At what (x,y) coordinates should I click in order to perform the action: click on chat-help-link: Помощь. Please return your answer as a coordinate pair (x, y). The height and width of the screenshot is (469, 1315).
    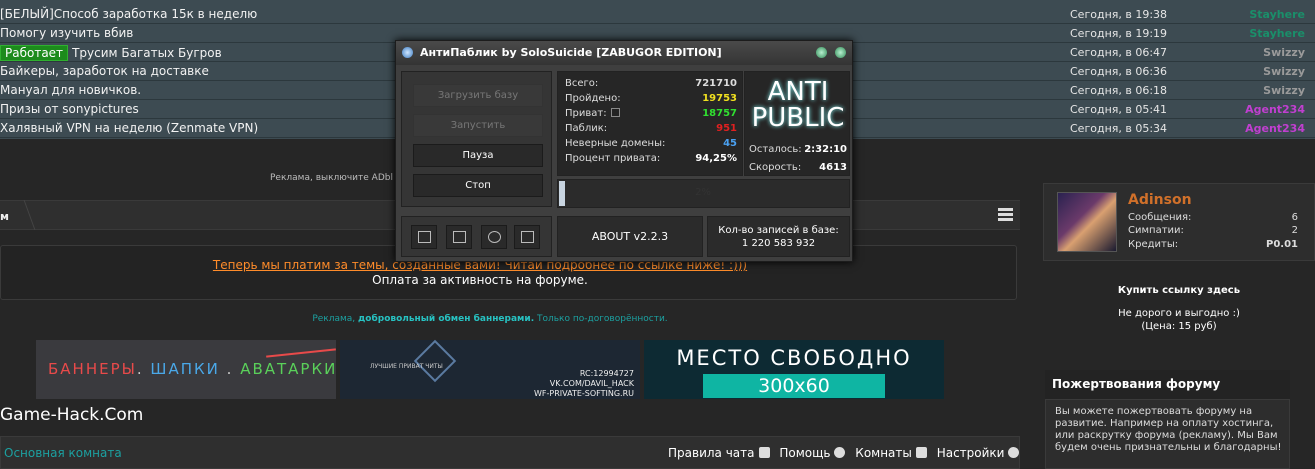
    Looking at the image, I should click on (804, 453).